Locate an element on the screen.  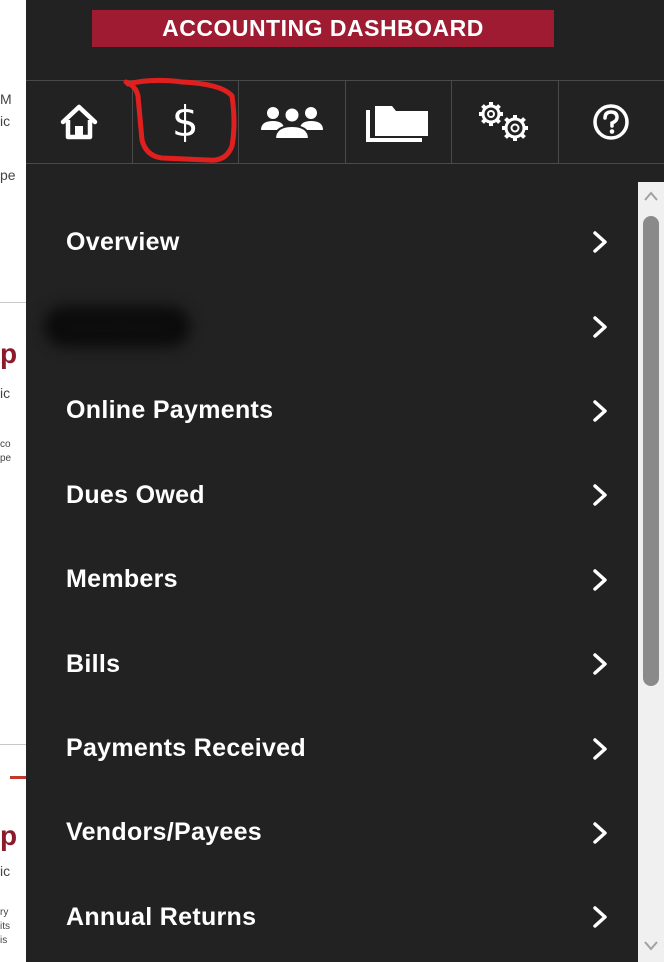
scroll-down-icon is located at coordinates (651, 946).